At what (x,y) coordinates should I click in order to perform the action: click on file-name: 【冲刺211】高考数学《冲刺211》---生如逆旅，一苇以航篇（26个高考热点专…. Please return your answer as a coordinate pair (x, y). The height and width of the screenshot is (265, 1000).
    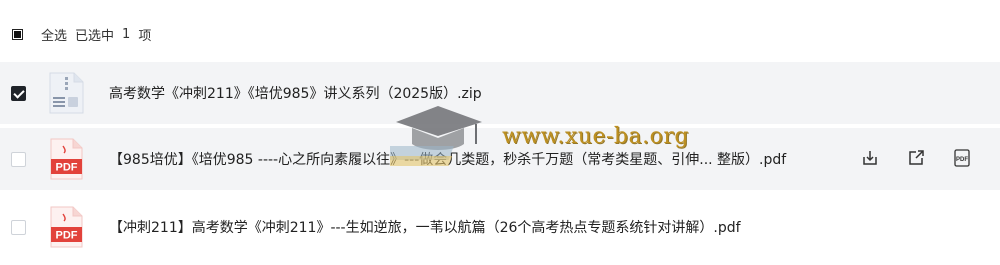
    Looking at the image, I should click on (425, 227).